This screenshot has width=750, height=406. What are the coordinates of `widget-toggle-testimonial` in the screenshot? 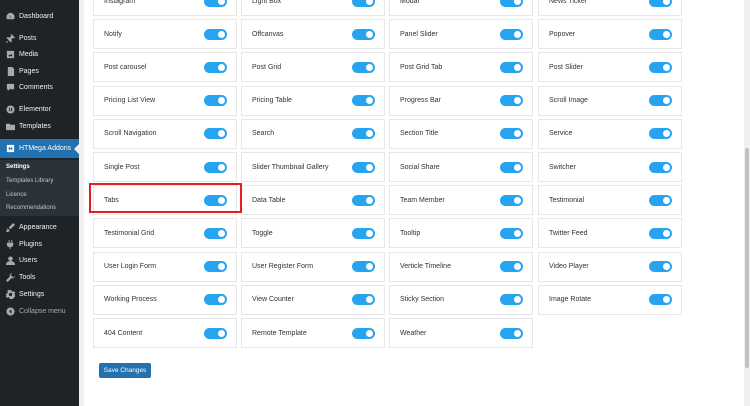 It's located at (660, 200).